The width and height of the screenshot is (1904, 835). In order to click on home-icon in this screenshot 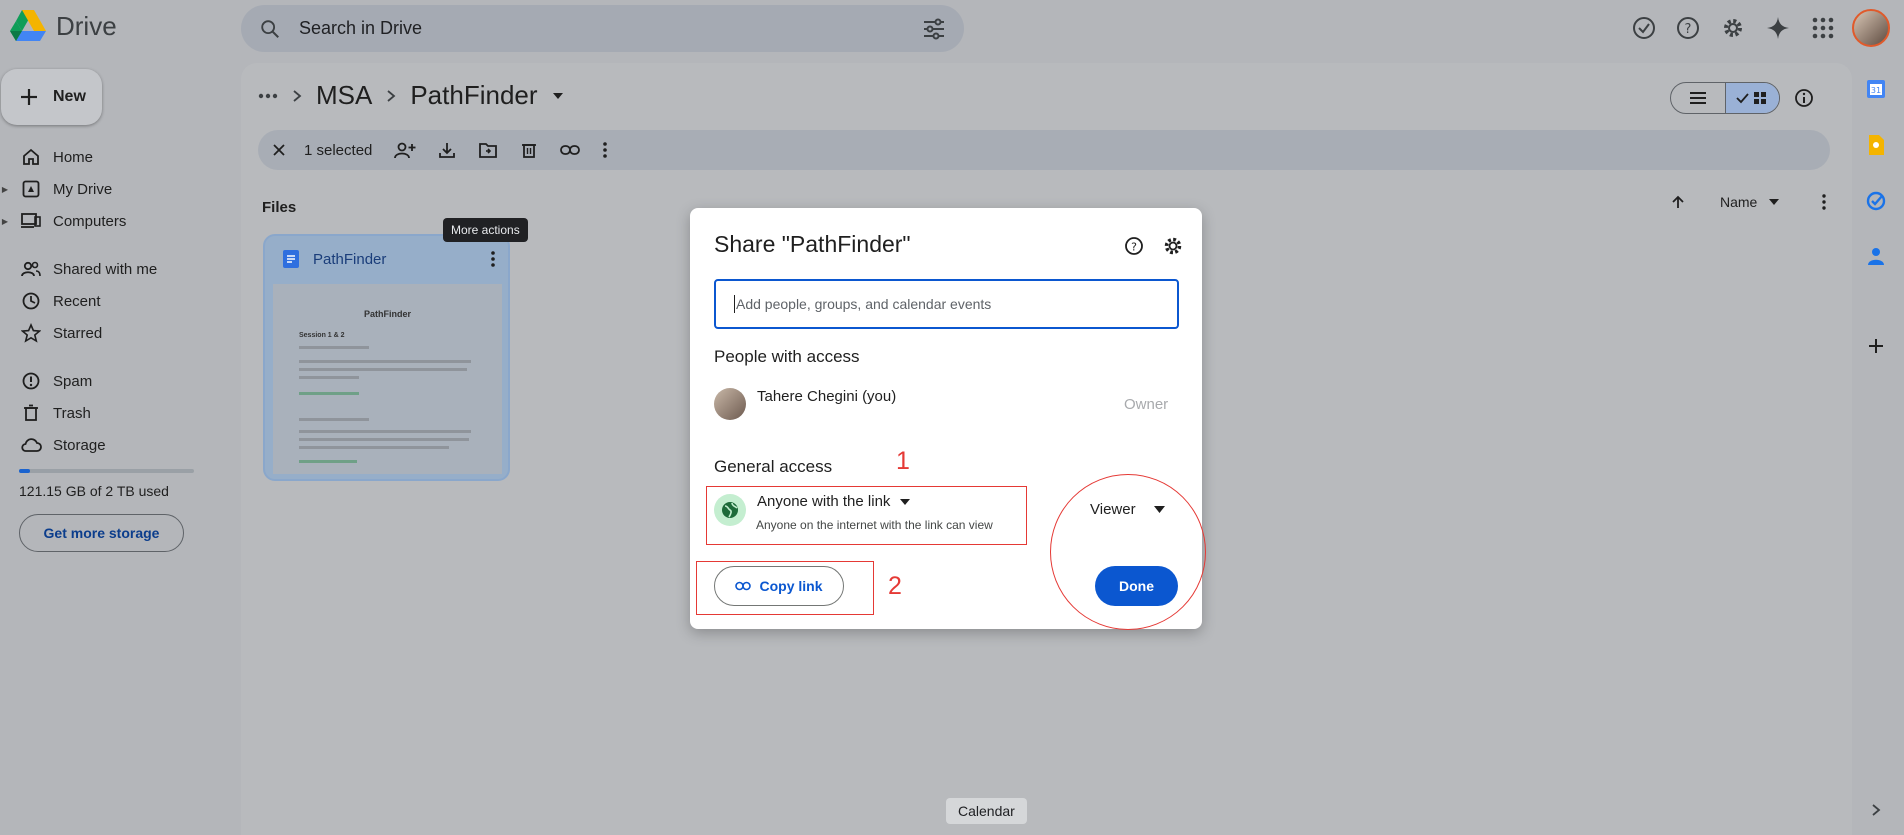, I will do `click(31, 157)`.